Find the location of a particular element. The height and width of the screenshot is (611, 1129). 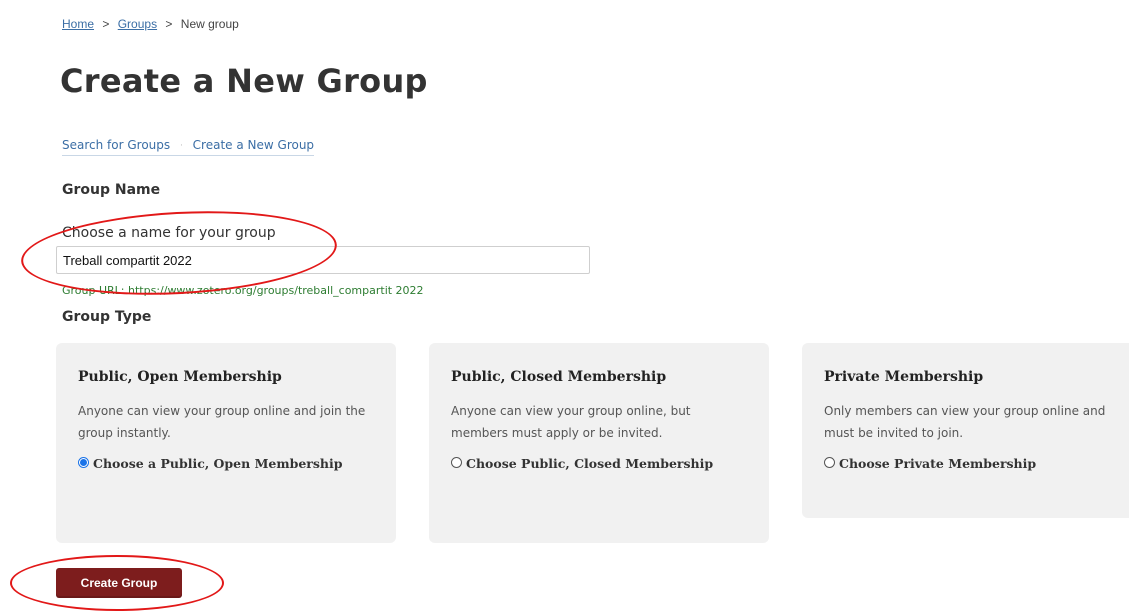

card-title: Public, Open Membership is located at coordinates (180, 377).